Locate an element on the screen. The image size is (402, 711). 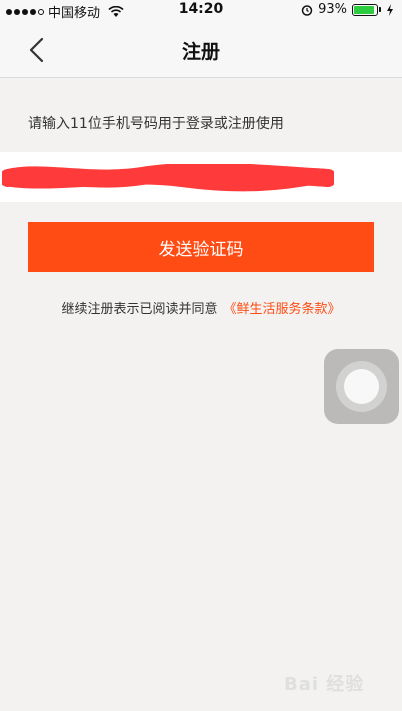
navigation-bar: 注册 is located at coordinates (201, 49).